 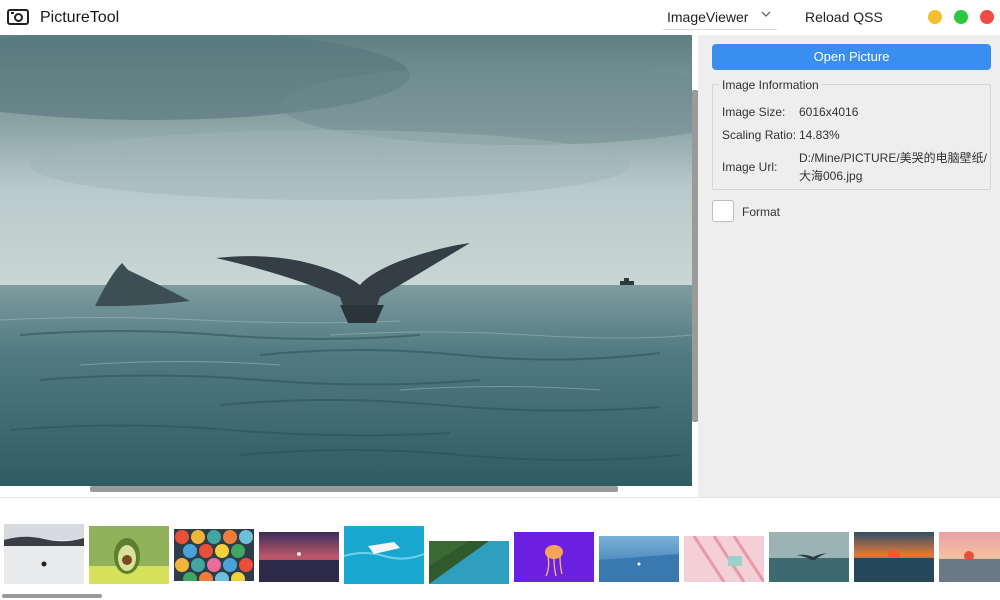 I want to click on image-size-value: 6016x4016, so click(x=829, y=112).